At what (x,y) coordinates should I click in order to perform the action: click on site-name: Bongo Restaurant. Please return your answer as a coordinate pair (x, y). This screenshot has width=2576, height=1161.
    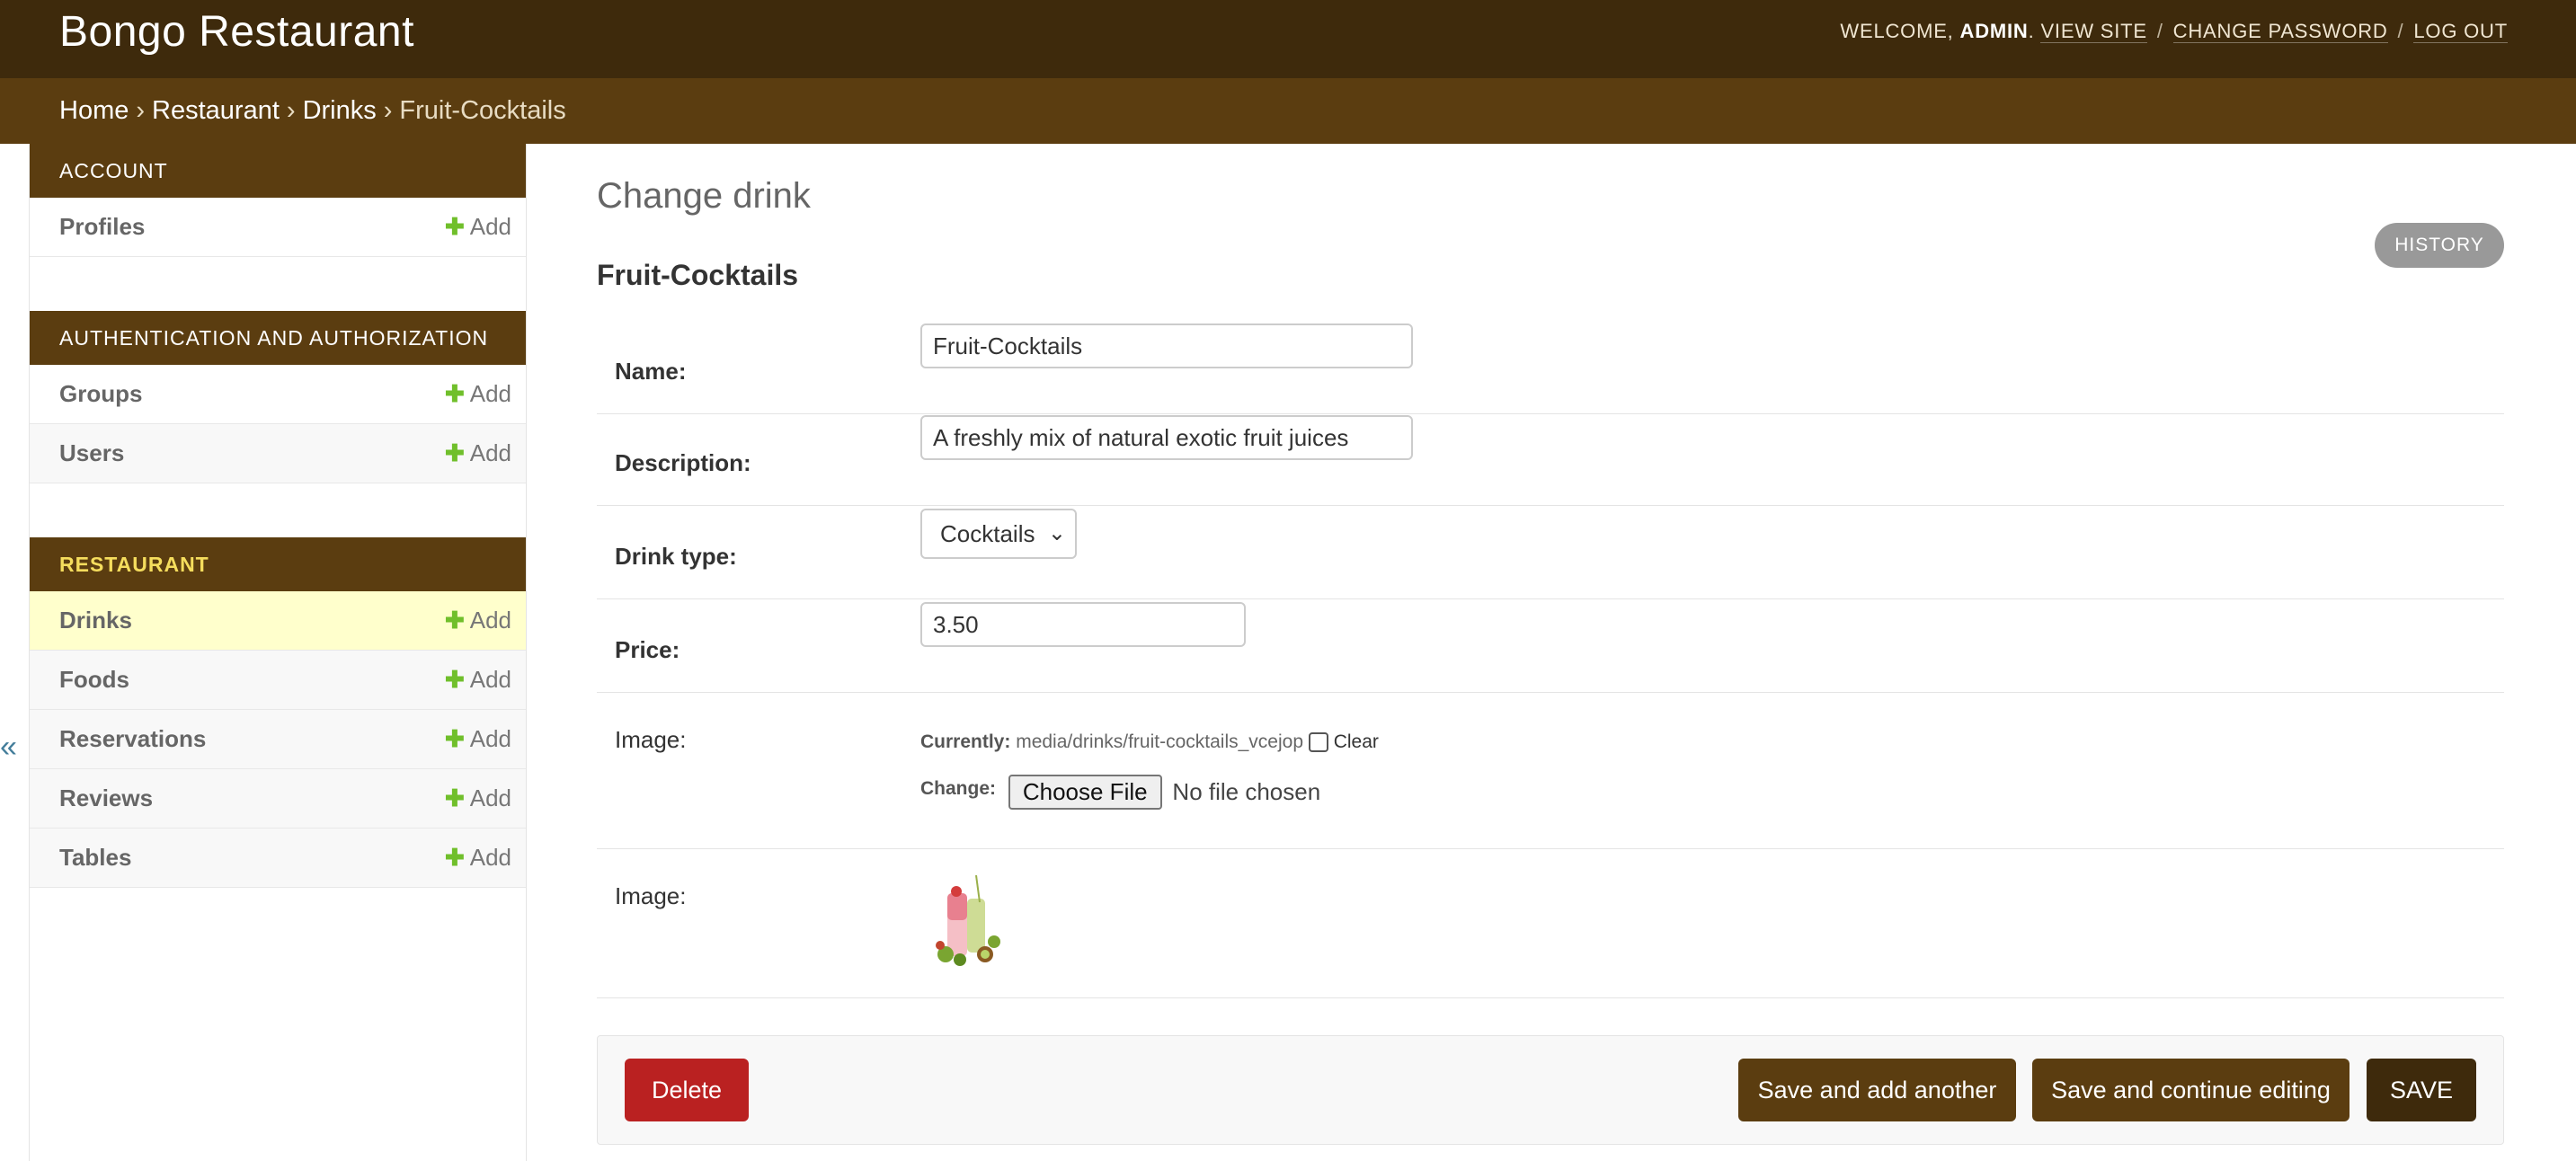
    Looking at the image, I should click on (236, 32).